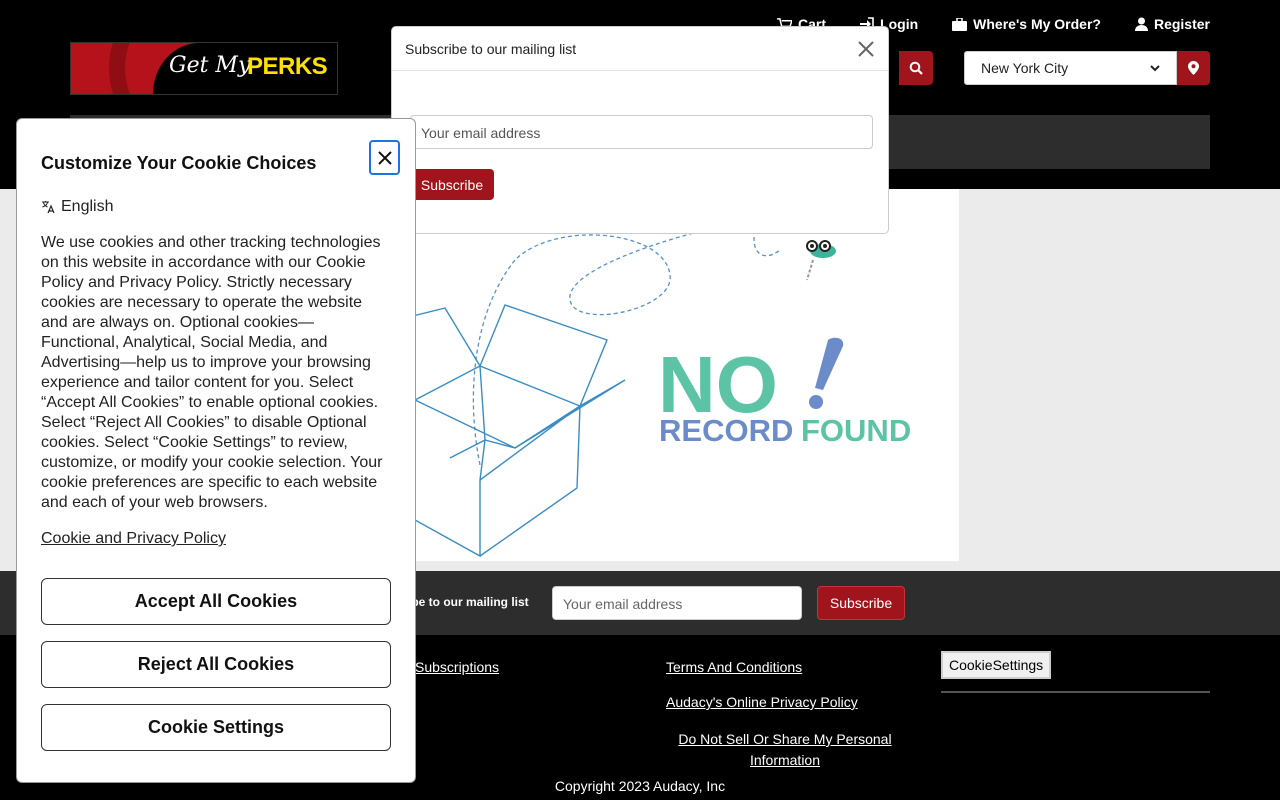 This screenshot has width=1280, height=800. Describe the element at coordinates (491, 49) in the screenshot. I see `mailing-modal-title: Subscribe to our mailing list` at that location.